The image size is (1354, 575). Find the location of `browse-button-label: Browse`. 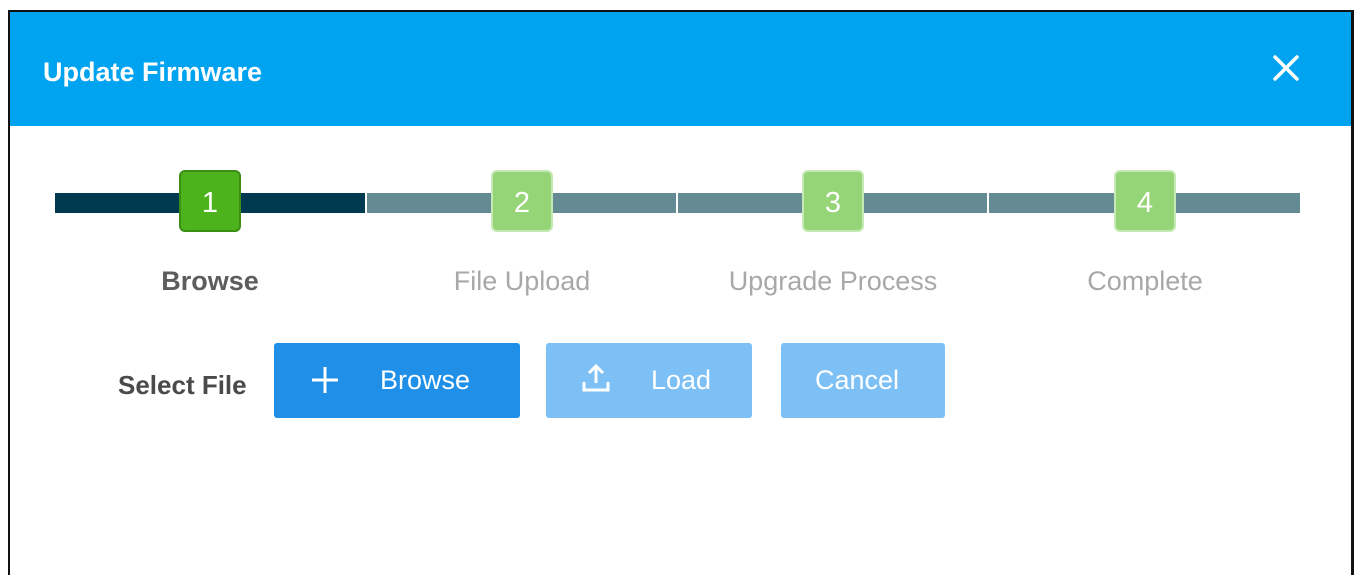

browse-button-label: Browse is located at coordinates (425, 380).